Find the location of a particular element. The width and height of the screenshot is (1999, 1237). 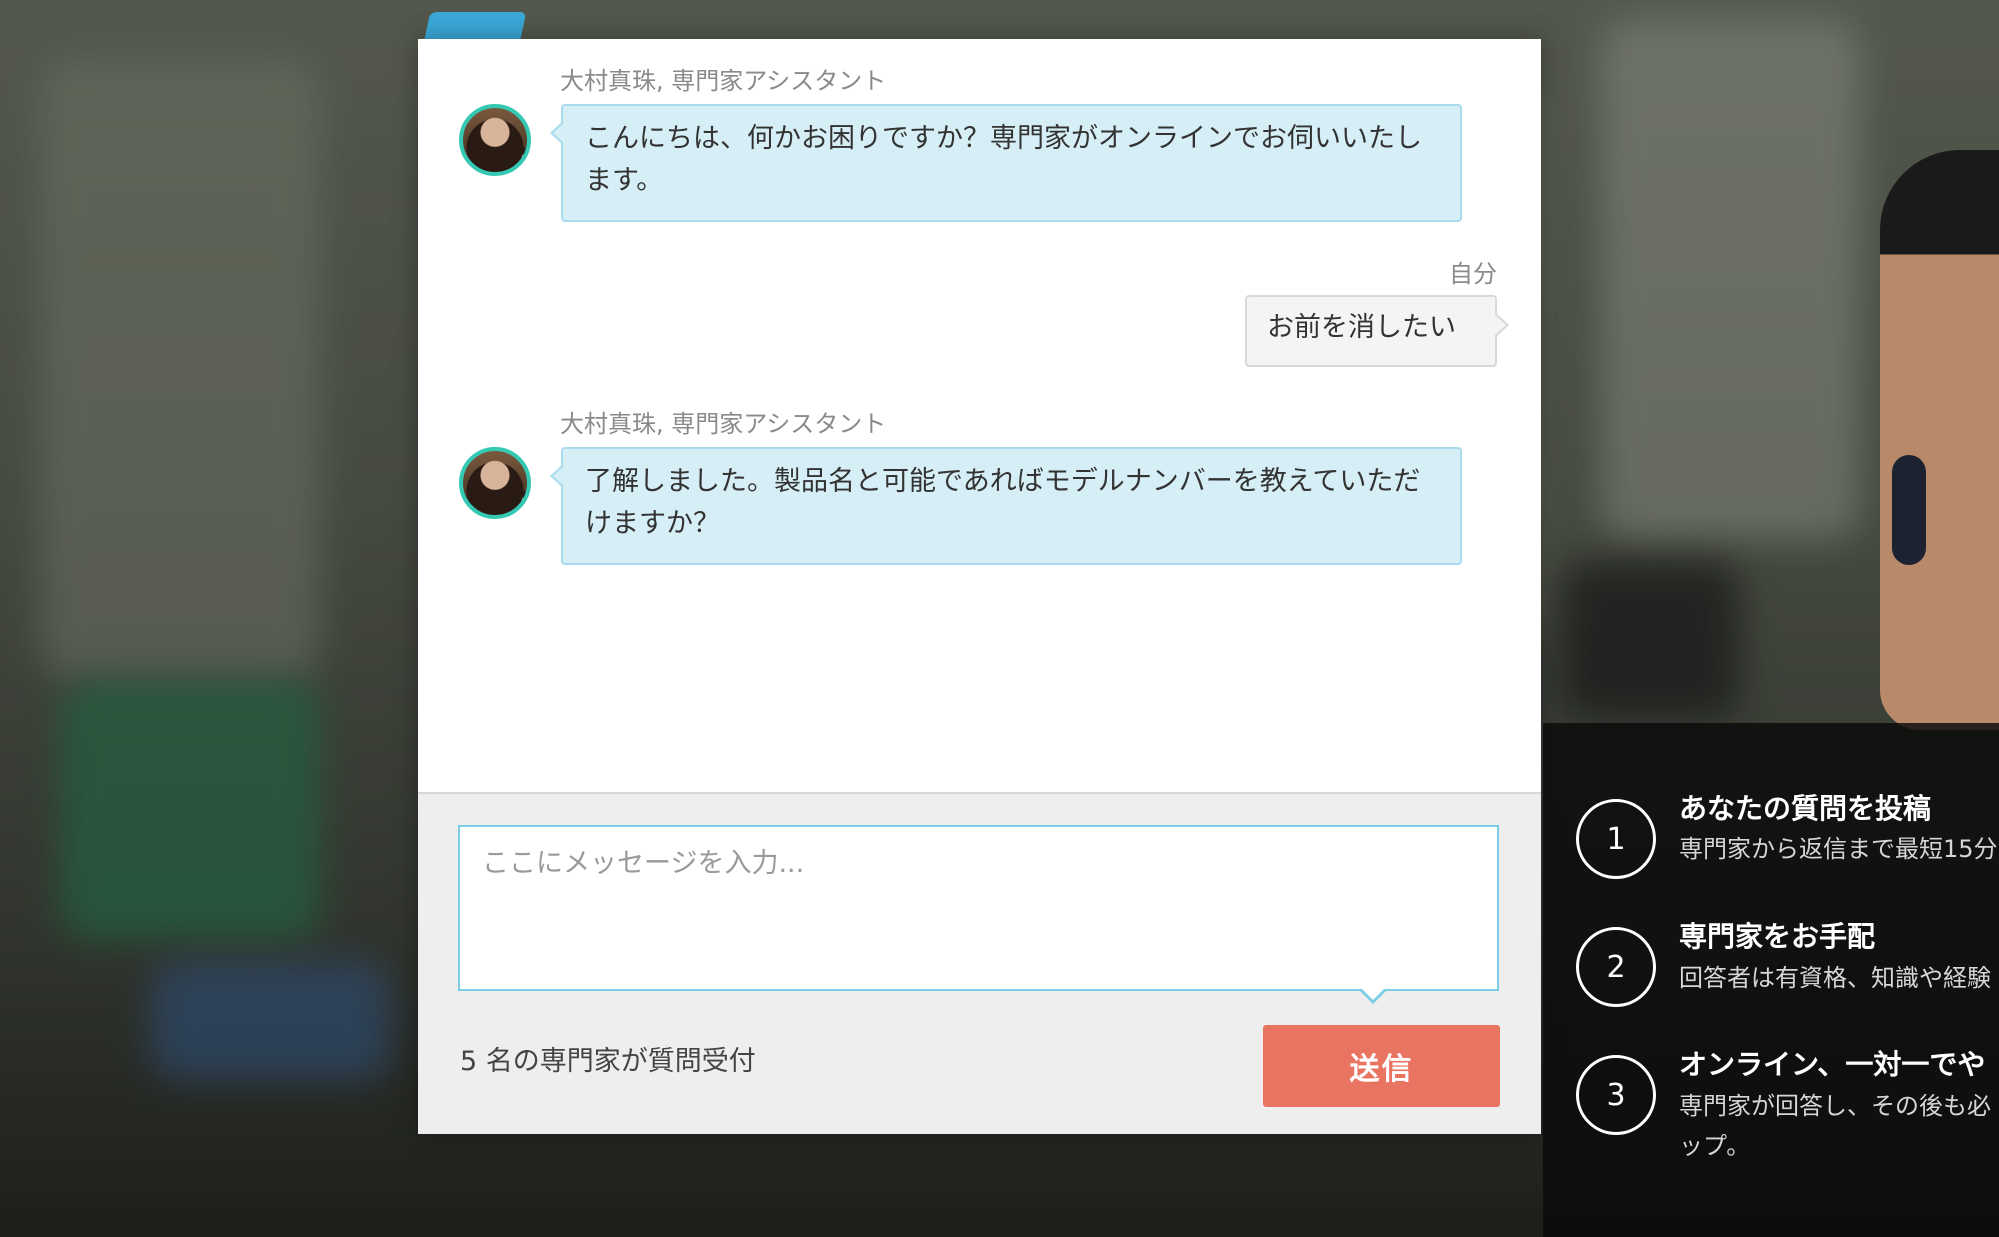

step-description: 回答者は有資格、知識や経験 is located at coordinates (1835, 978).